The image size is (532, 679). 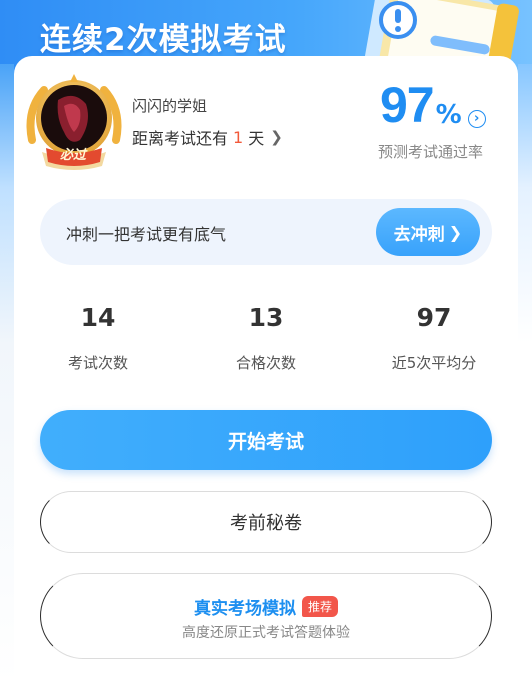 What do you see at coordinates (98, 334) in the screenshot?
I see `stat-exam-count: 14 考试次数` at bounding box center [98, 334].